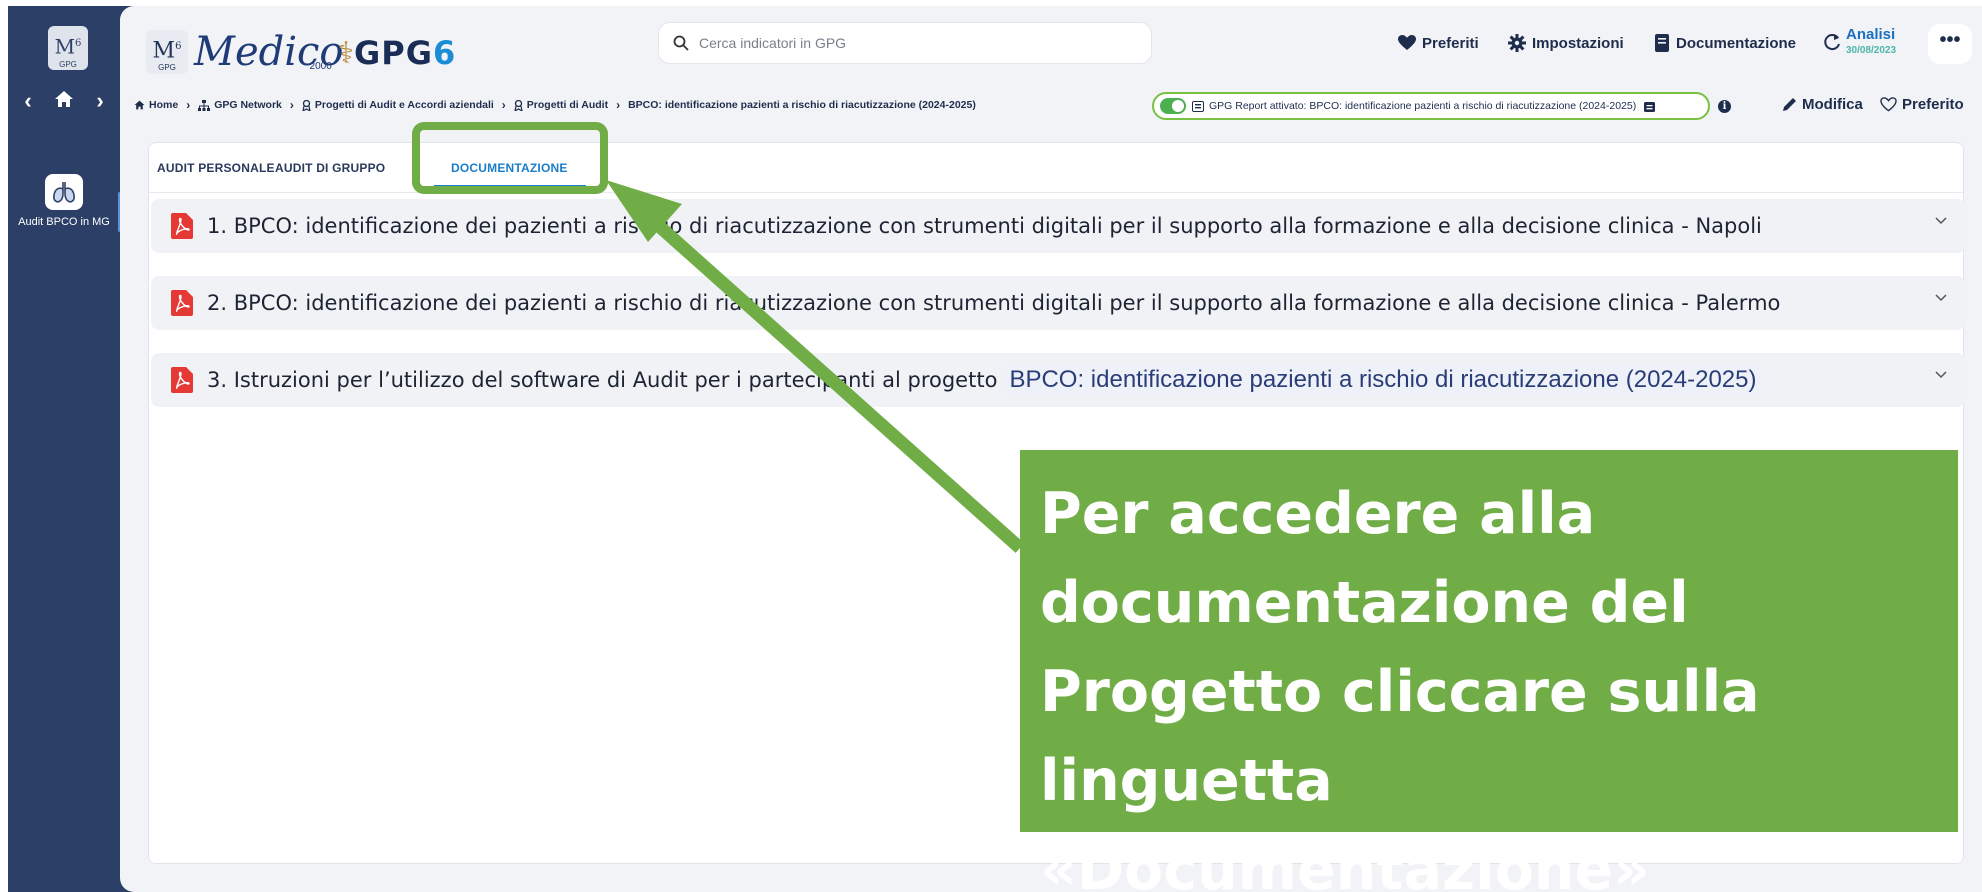 The image size is (1982, 892). Describe the element at coordinates (1933, 104) in the screenshot. I see `preferito-label: Preferito` at that location.